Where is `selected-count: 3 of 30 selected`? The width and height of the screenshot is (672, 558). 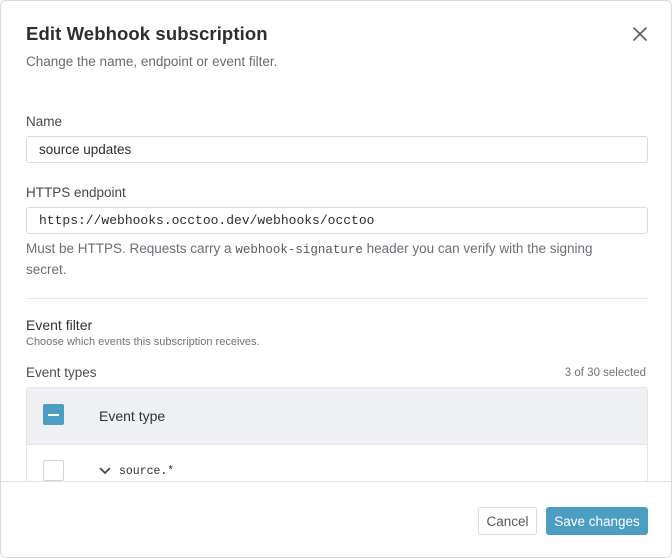
selected-count: 3 of 30 selected is located at coordinates (605, 373).